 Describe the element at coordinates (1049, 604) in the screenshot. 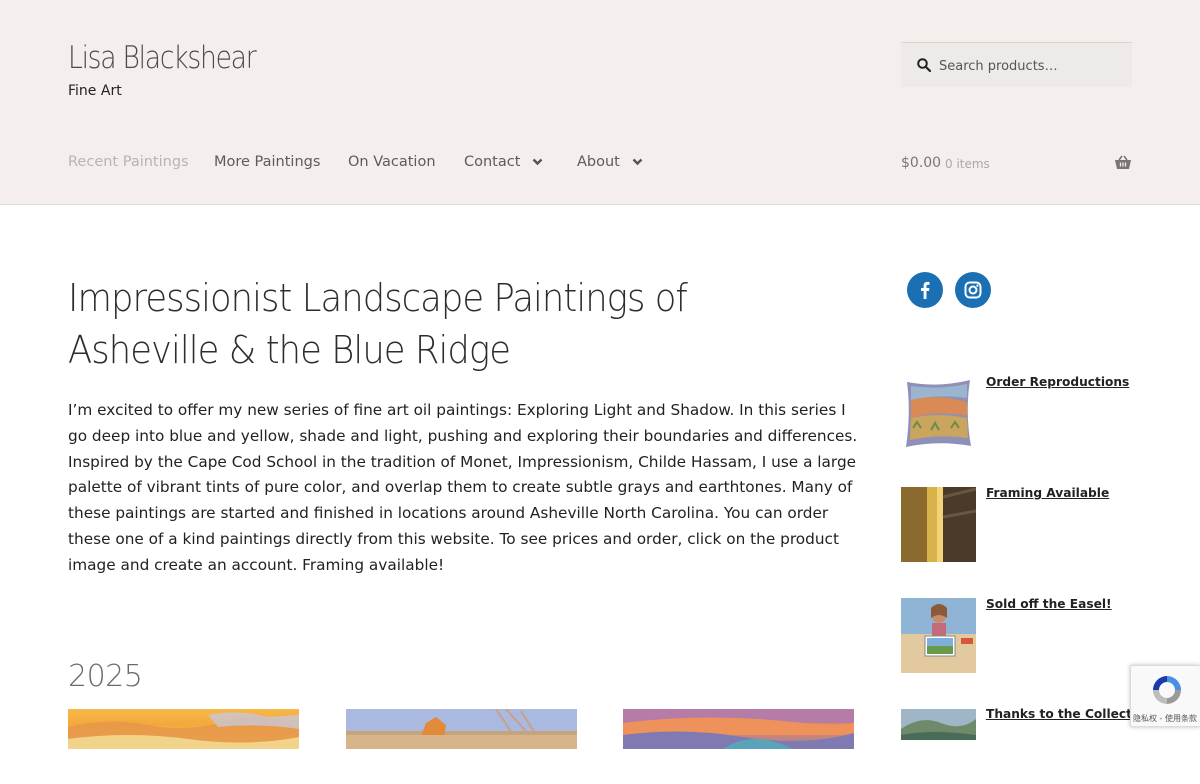

I see `sold-off-easel-link: Sold off the Easel!` at that location.